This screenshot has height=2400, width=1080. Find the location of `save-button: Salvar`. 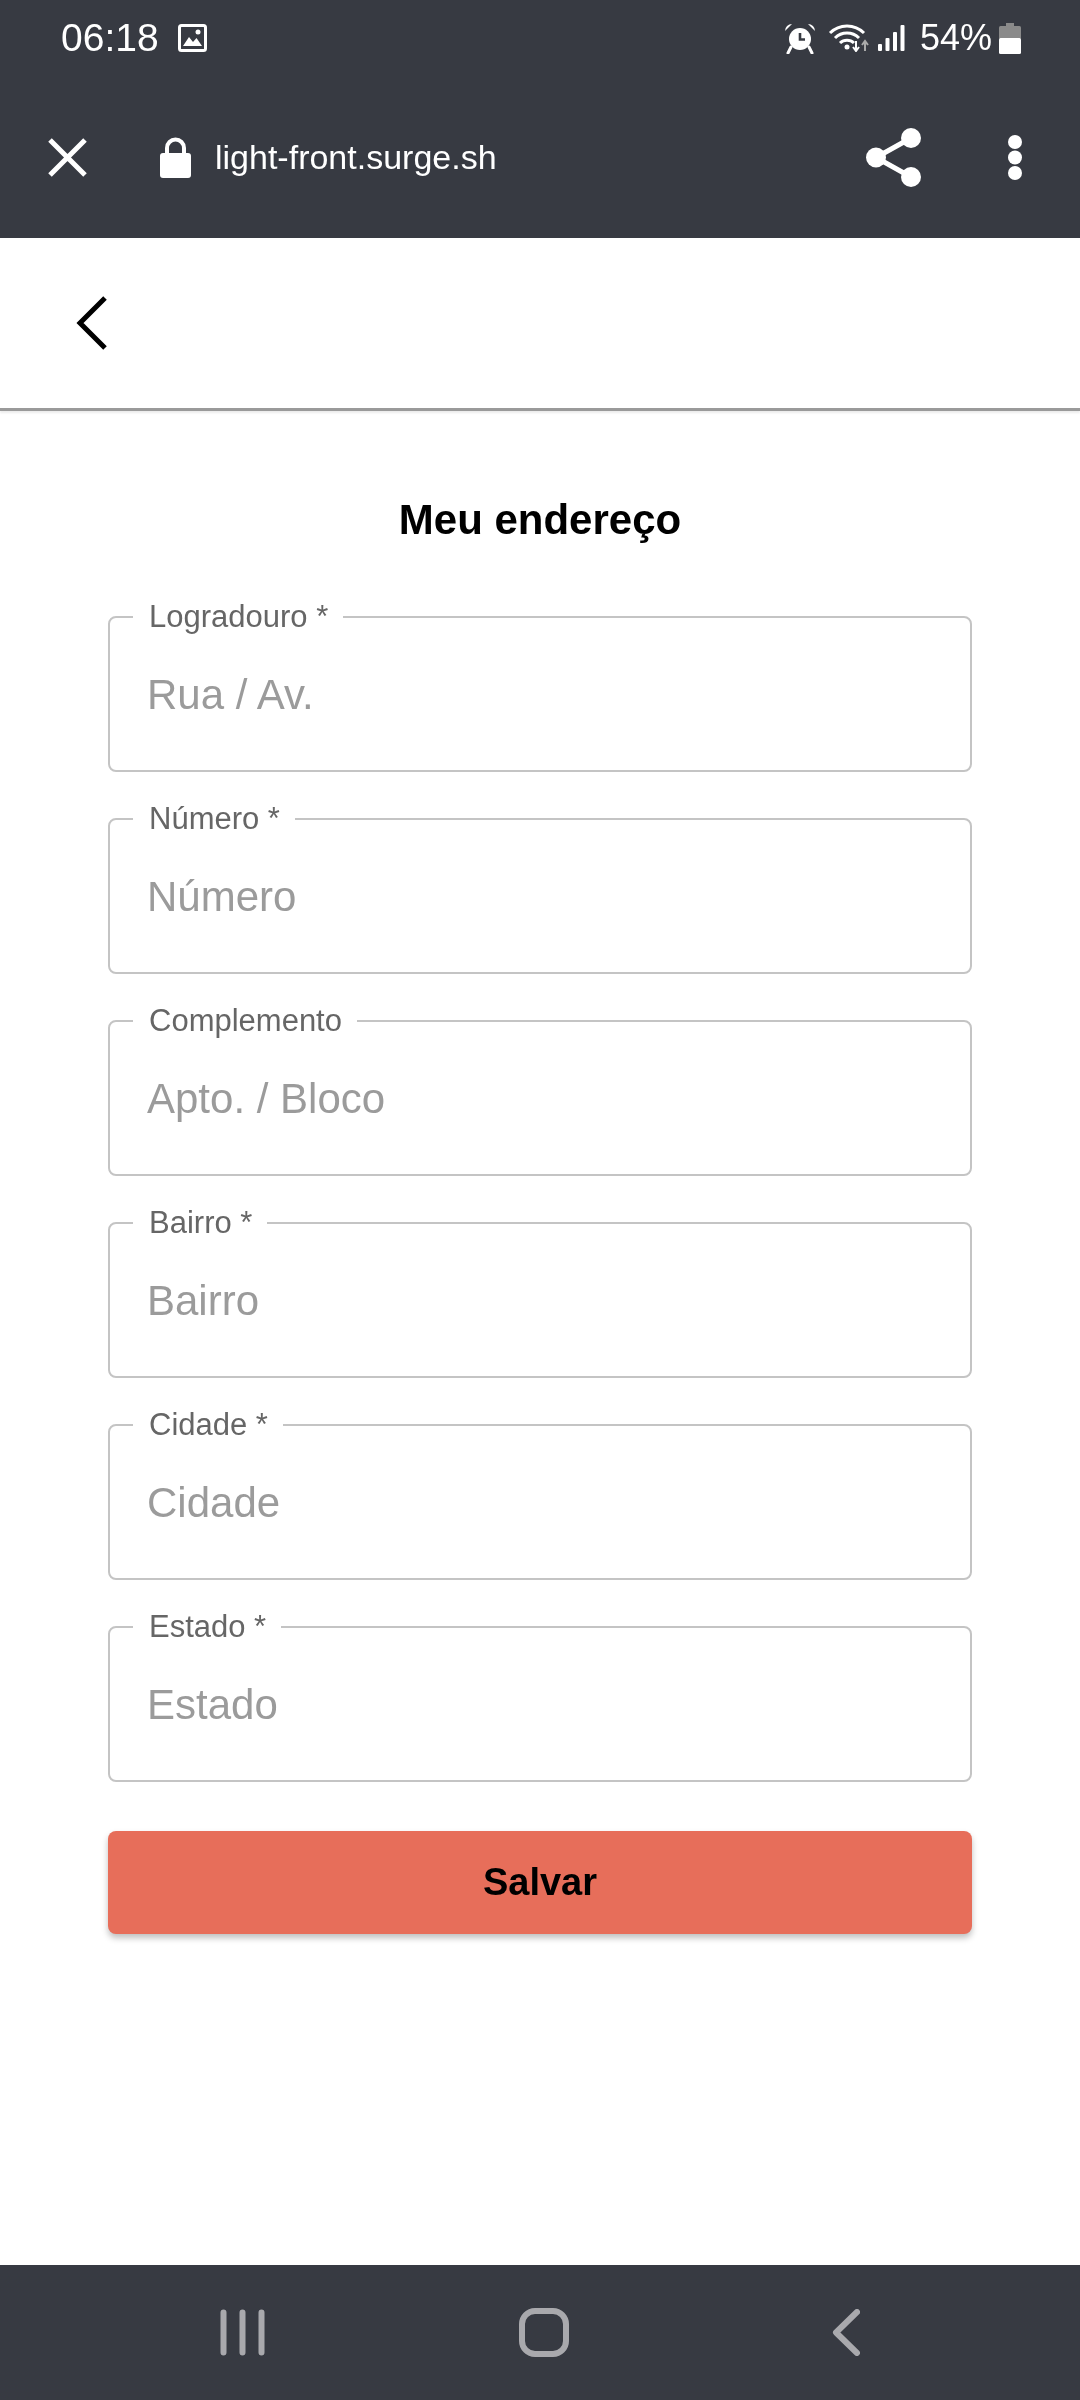

save-button: Salvar is located at coordinates (540, 1882).